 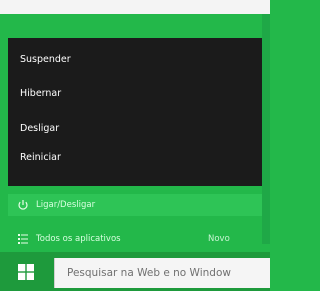 I want to click on power-icon, so click(x=23, y=205).